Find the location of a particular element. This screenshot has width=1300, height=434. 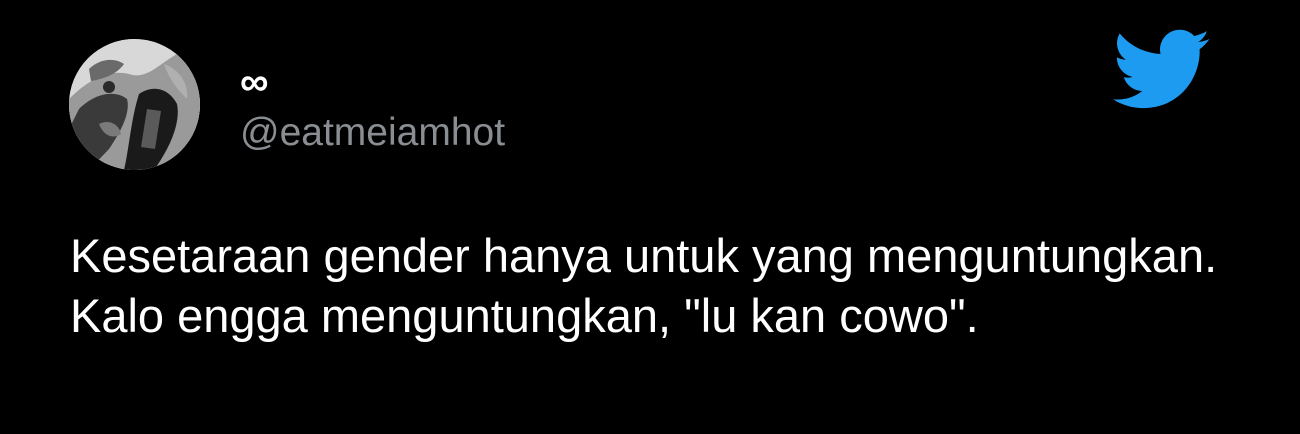

display-name: ∞ is located at coordinates (254, 82).